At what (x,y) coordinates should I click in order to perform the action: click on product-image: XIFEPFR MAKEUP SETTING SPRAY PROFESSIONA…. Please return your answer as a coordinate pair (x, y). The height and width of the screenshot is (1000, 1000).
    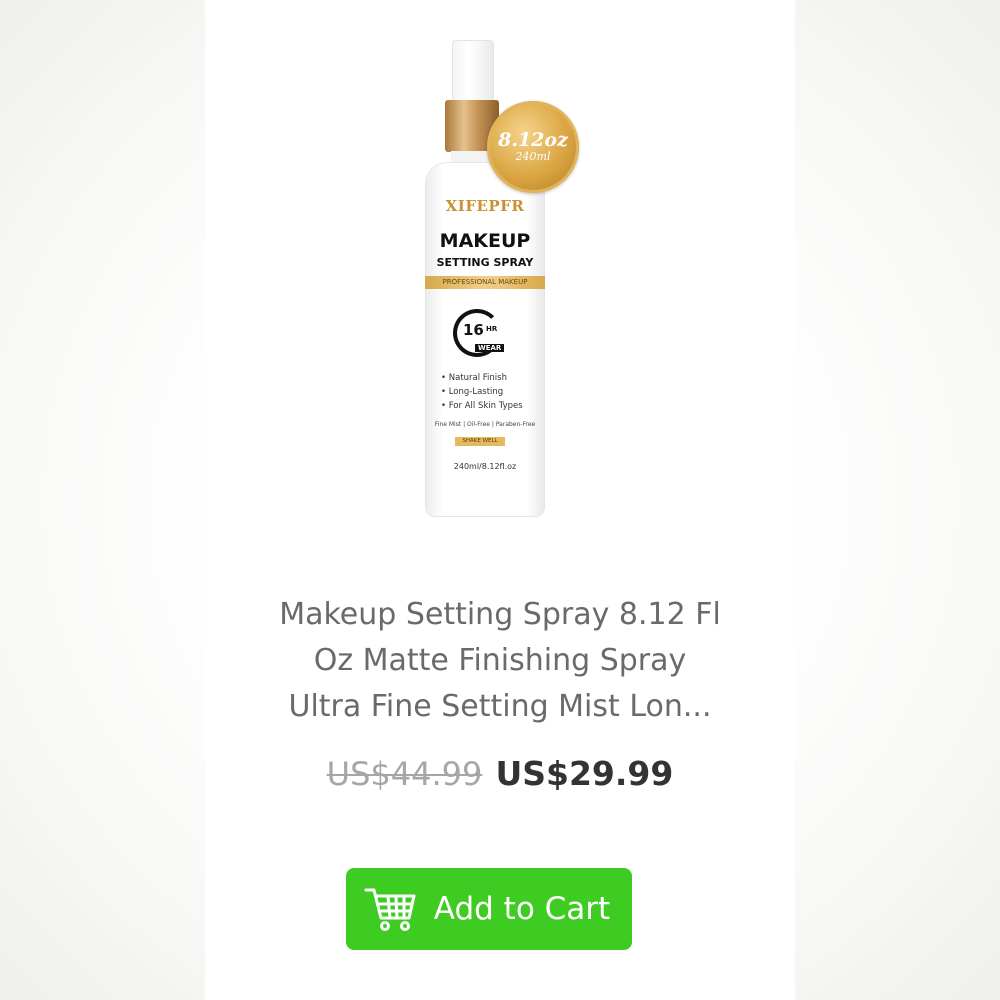
    Looking at the image, I should click on (495, 275).